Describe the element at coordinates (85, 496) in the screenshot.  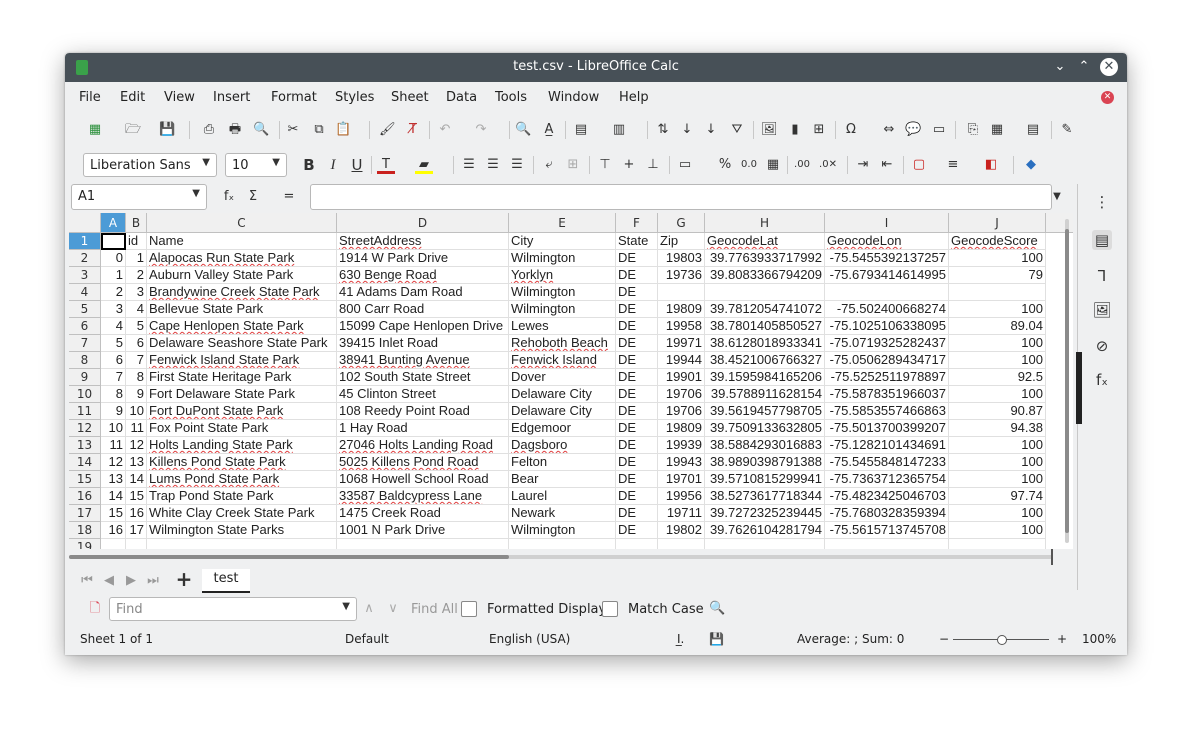
I see `row-header: 16` at that location.